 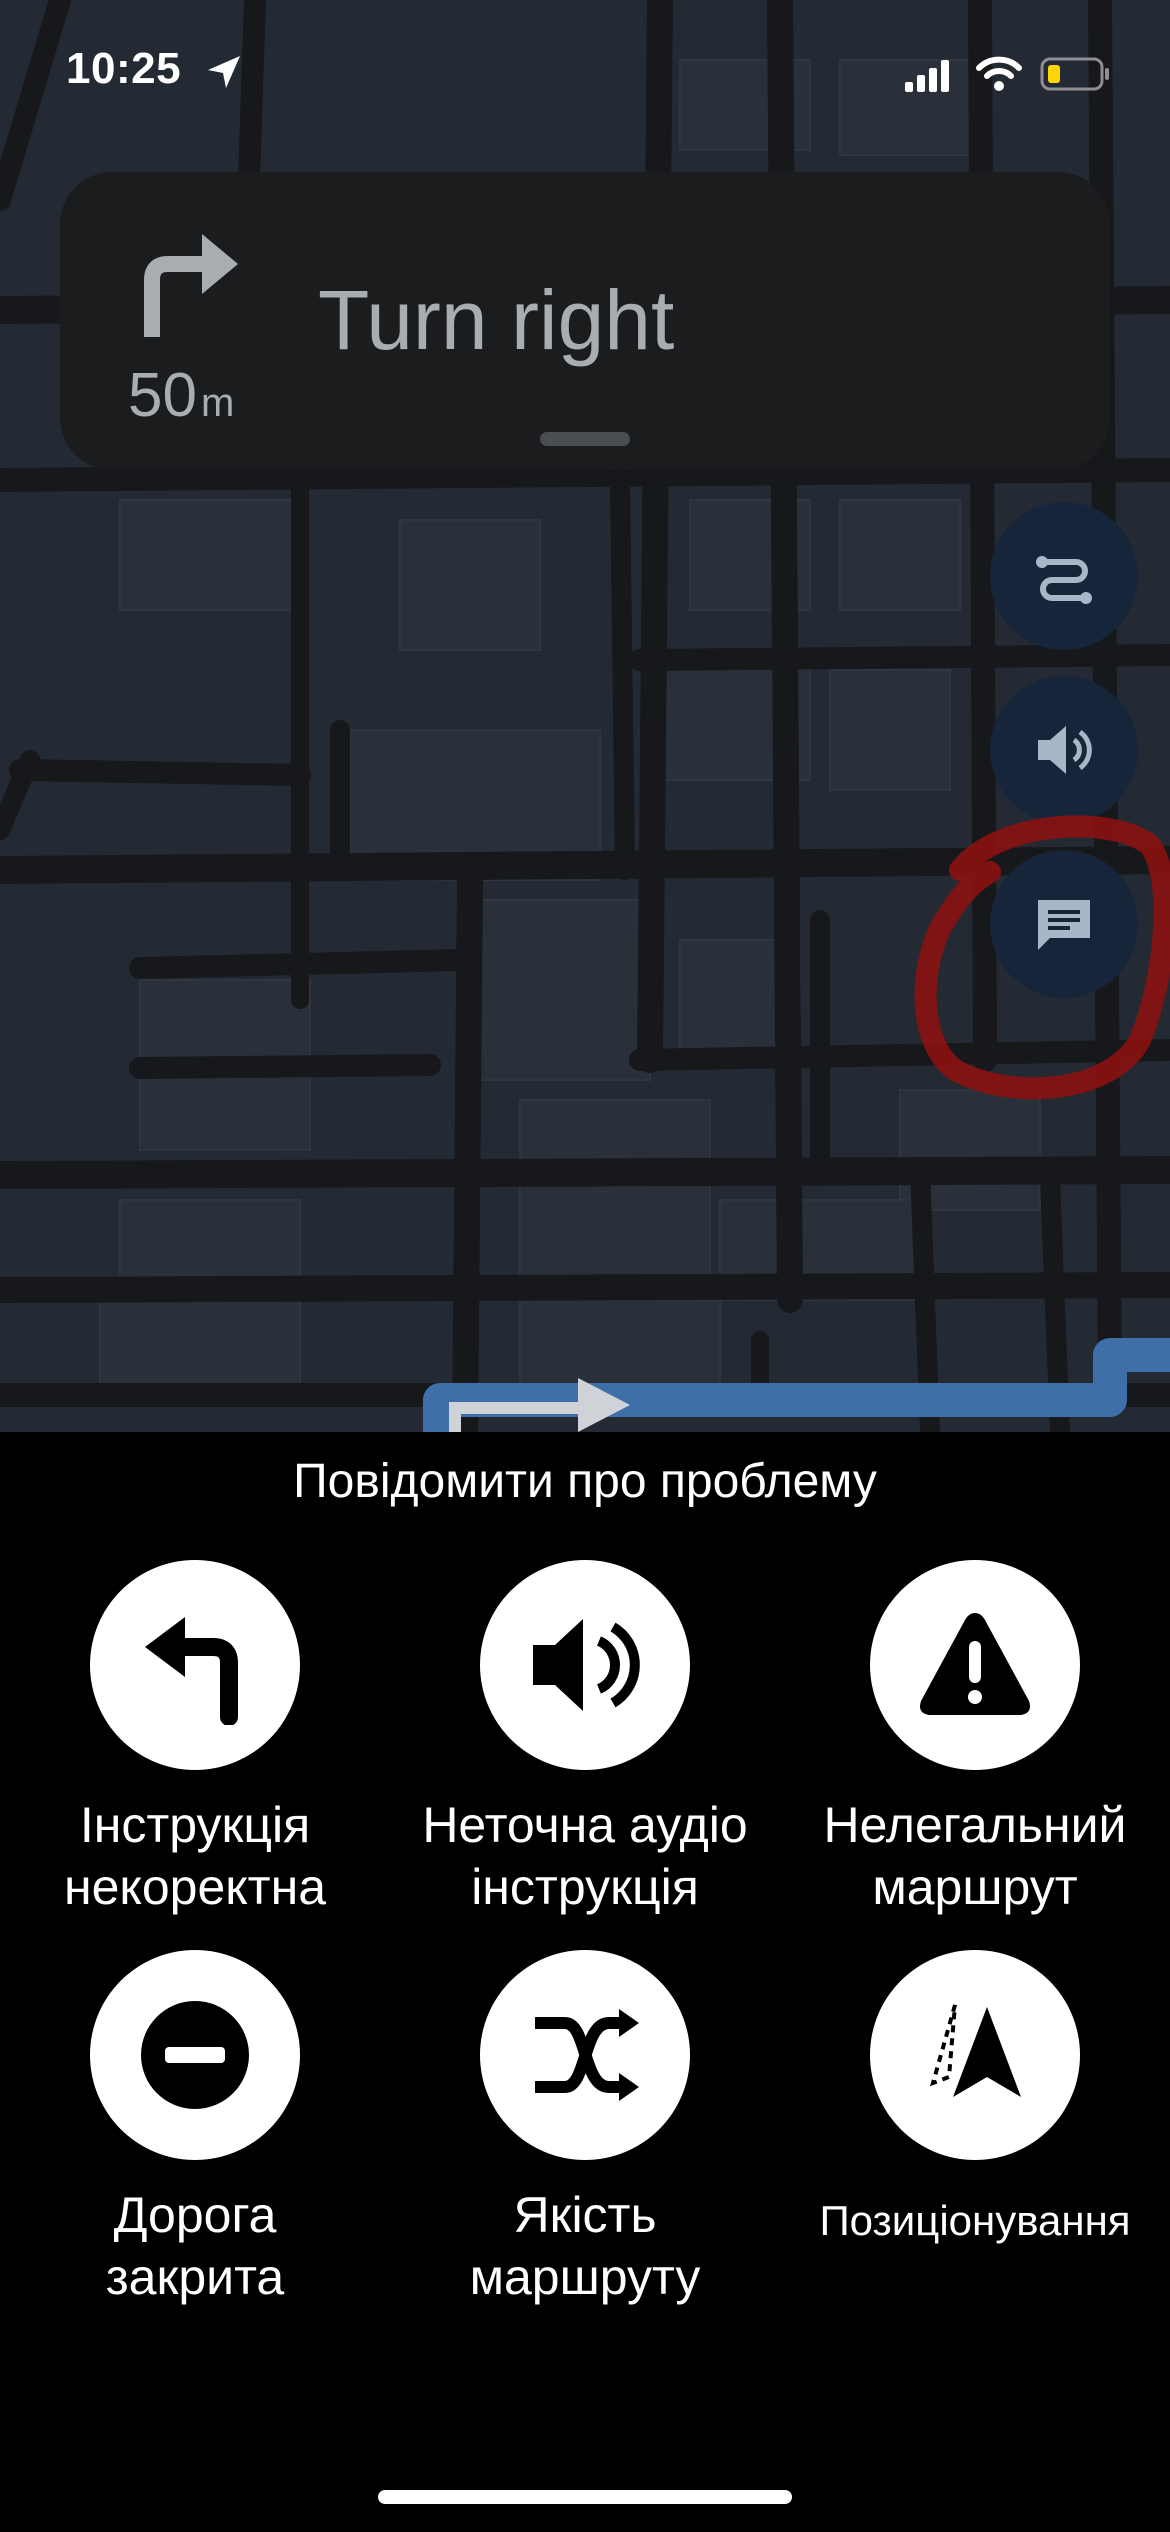 I want to click on distance-unit: m, so click(x=217, y=403).